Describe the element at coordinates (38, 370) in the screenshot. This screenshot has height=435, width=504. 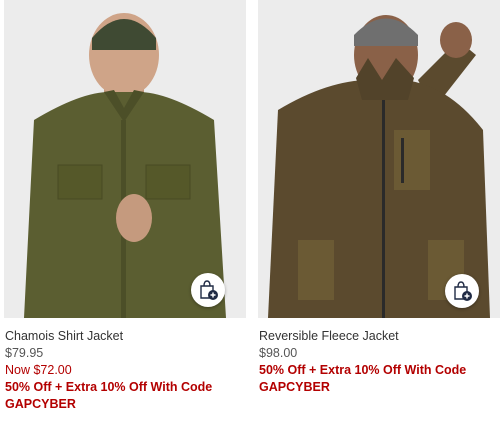
I see `sale-price: Now $72.00` at that location.